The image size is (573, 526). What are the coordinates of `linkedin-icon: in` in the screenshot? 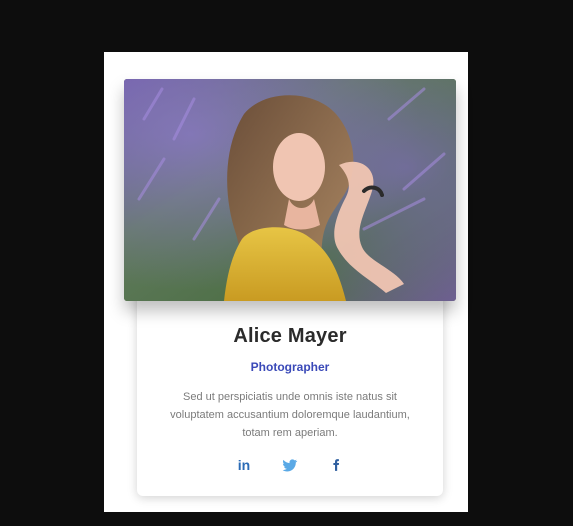 It's located at (244, 465).